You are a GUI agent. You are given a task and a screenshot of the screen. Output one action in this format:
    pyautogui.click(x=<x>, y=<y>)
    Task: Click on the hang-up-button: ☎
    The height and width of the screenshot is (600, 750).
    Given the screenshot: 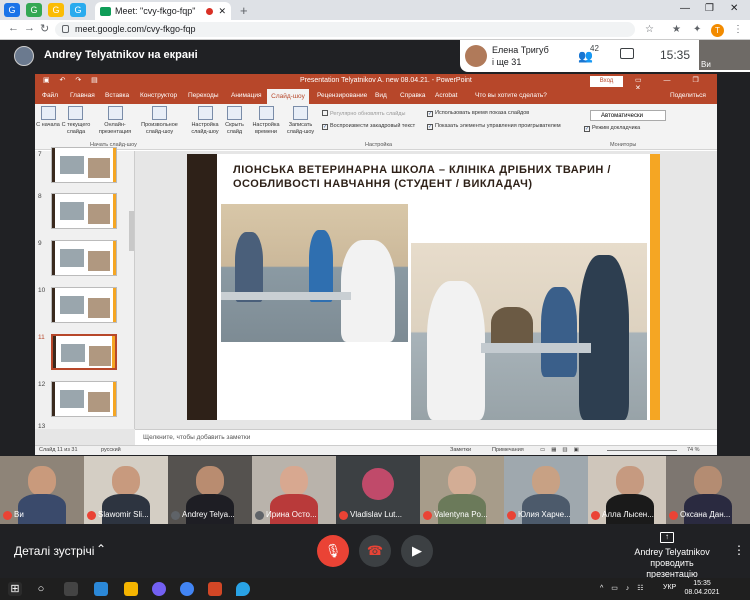 What is the action you would take?
    pyautogui.click(x=375, y=551)
    